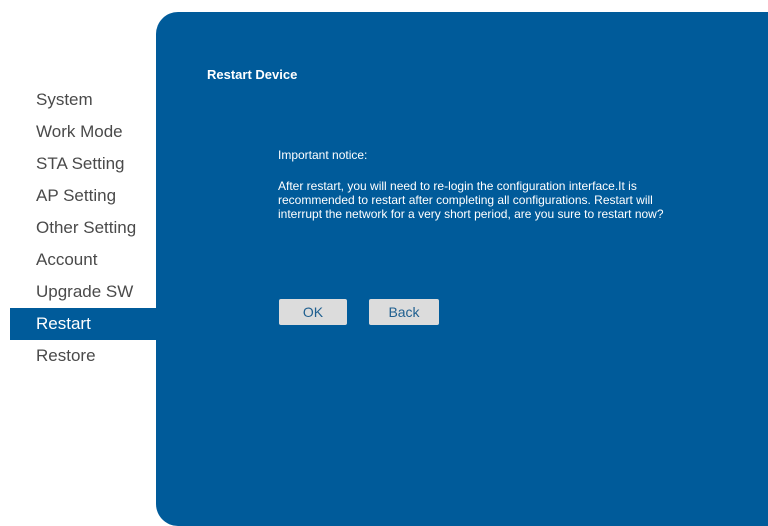 This screenshot has width=768, height=526. Describe the element at coordinates (83, 196) in the screenshot. I see `sidebar-item-ap-setting: AP Setting` at that location.